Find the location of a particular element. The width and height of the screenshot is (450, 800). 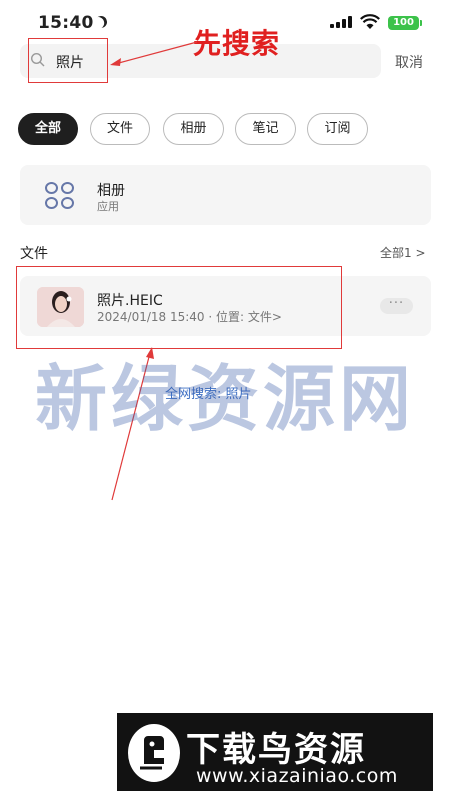

bird-logo-icon is located at coordinates (154, 753).